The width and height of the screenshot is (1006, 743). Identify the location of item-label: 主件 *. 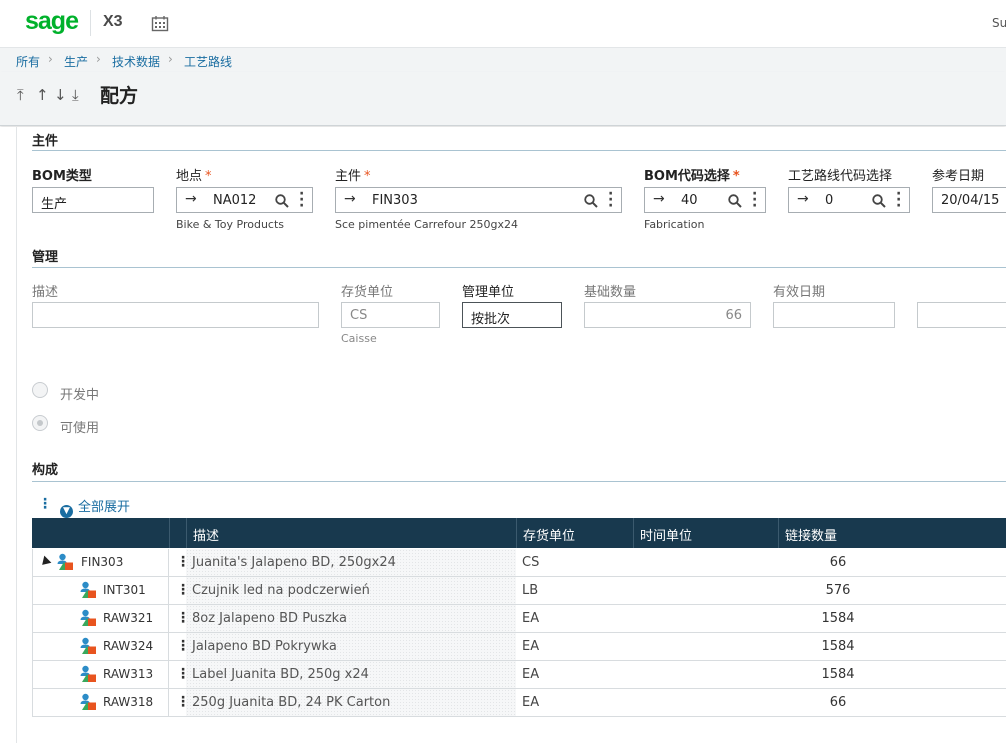
(353, 174).